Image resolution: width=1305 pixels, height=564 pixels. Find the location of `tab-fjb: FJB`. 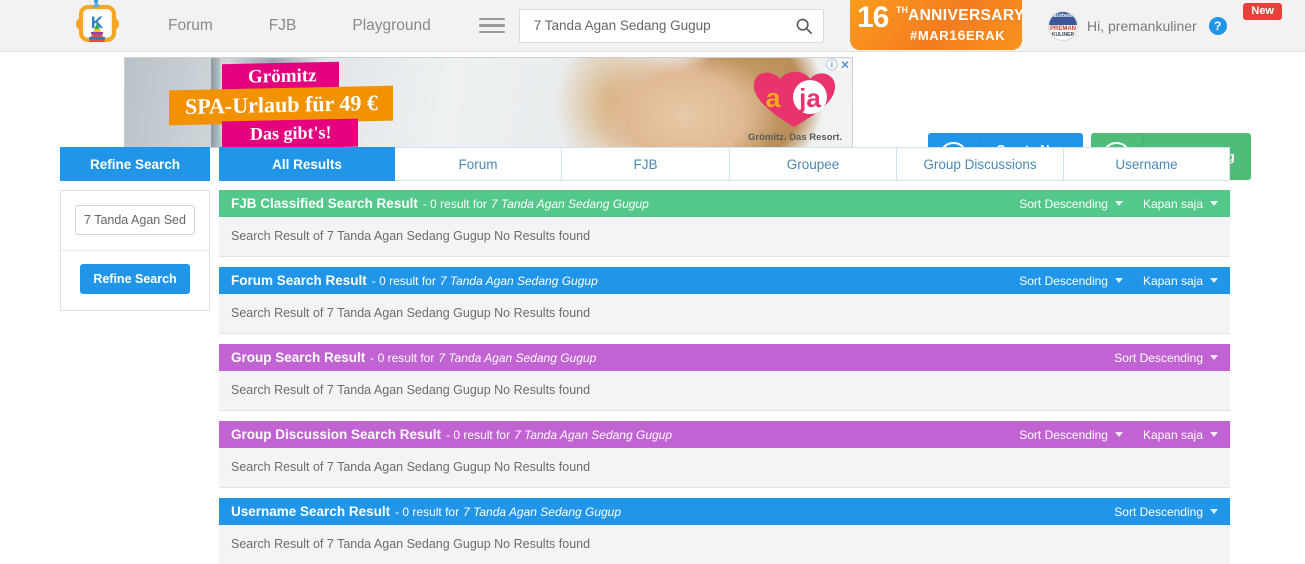

tab-fjb: FJB is located at coordinates (646, 164).